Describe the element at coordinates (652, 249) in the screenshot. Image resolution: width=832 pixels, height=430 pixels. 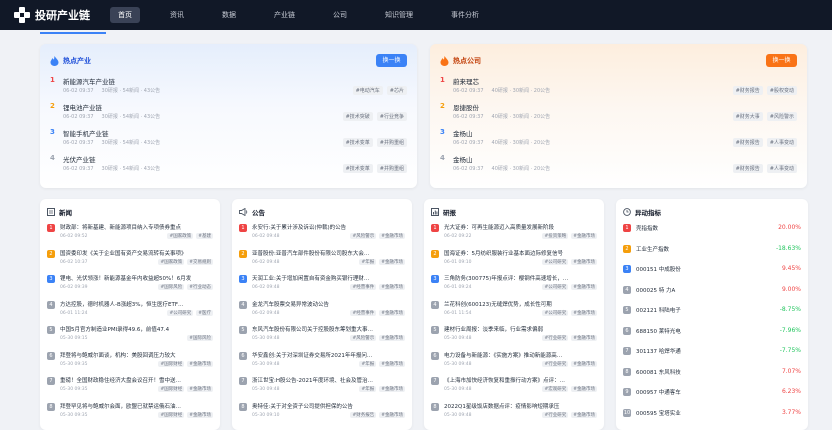
I see `indicator-name: 工业生产指数` at that location.